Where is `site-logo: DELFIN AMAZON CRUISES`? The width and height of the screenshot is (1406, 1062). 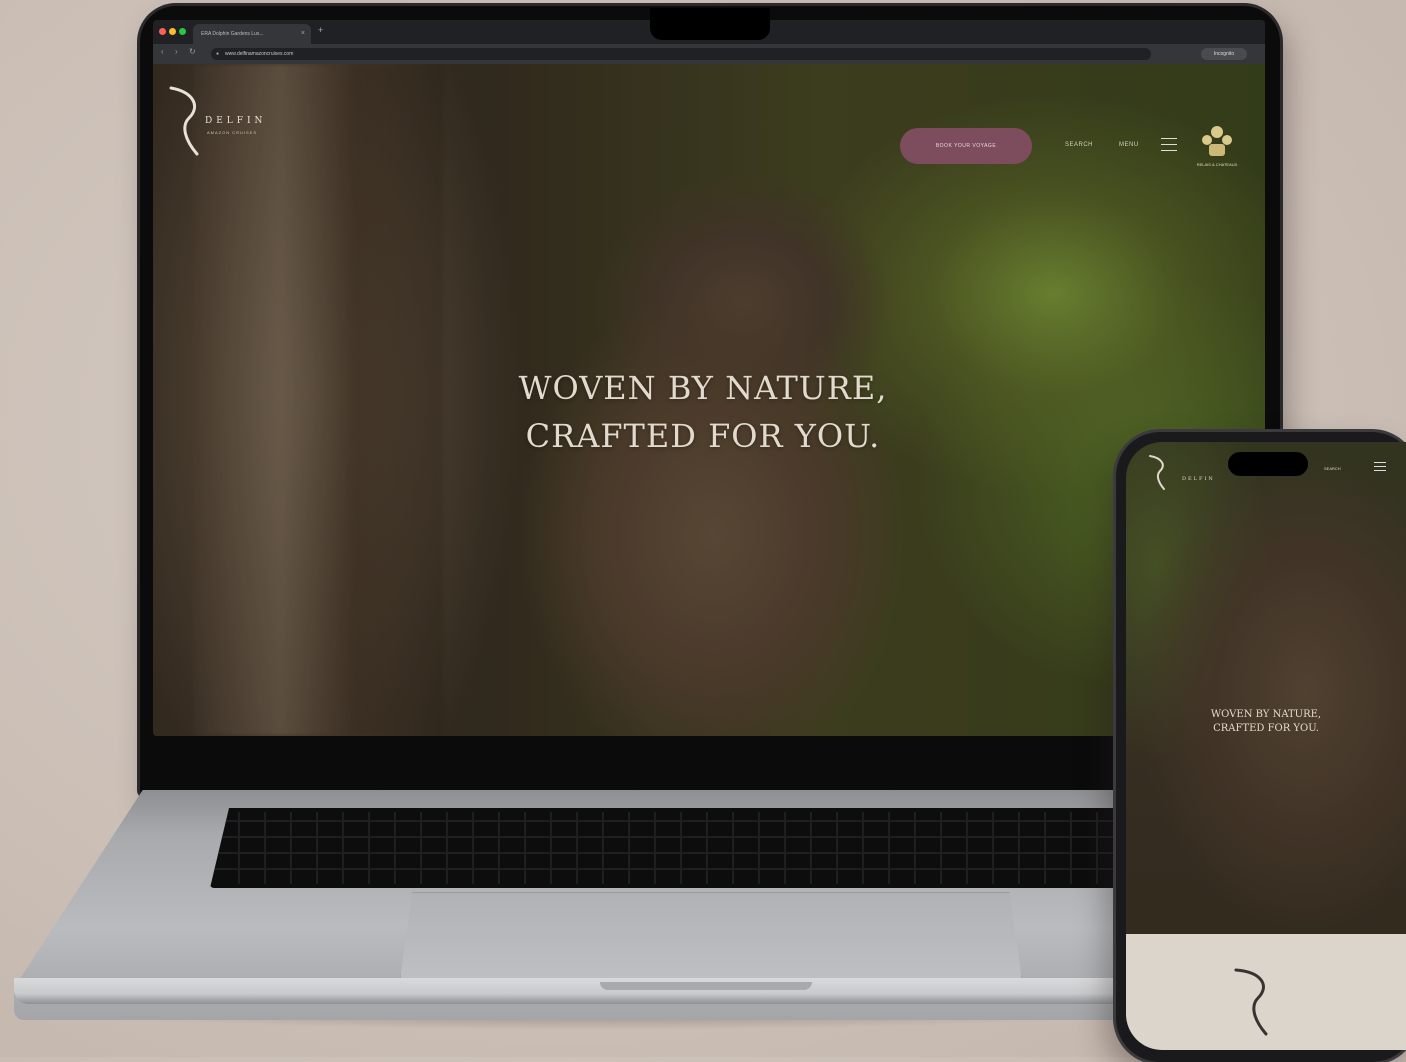
site-logo: DELFIN AMAZON CRUISES is located at coordinates (243, 122).